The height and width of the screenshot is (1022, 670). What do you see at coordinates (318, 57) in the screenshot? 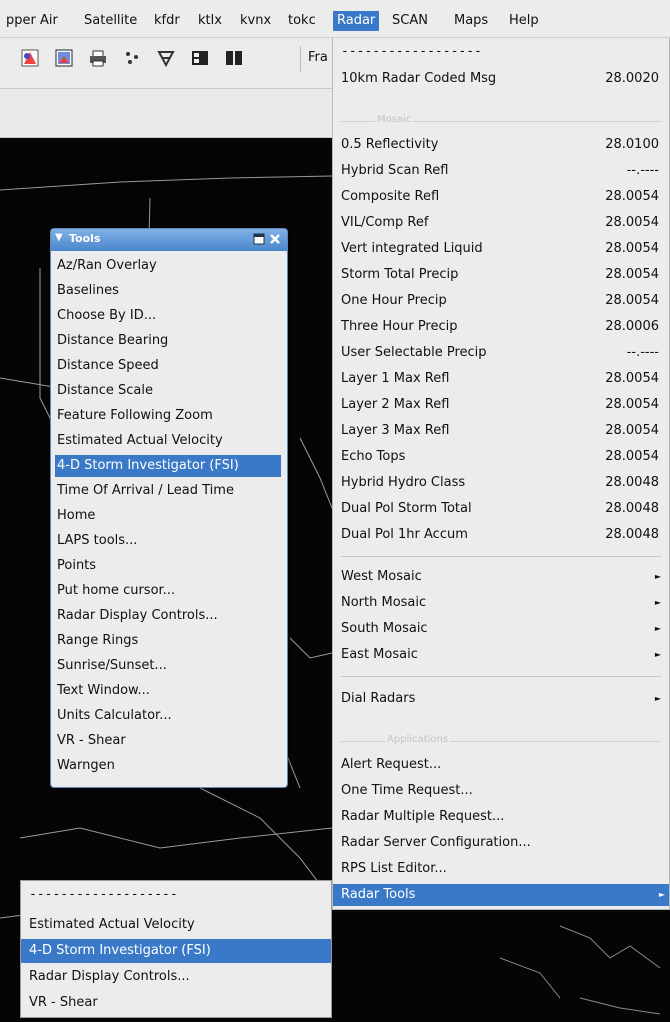
I see `frame-label: Fra` at bounding box center [318, 57].